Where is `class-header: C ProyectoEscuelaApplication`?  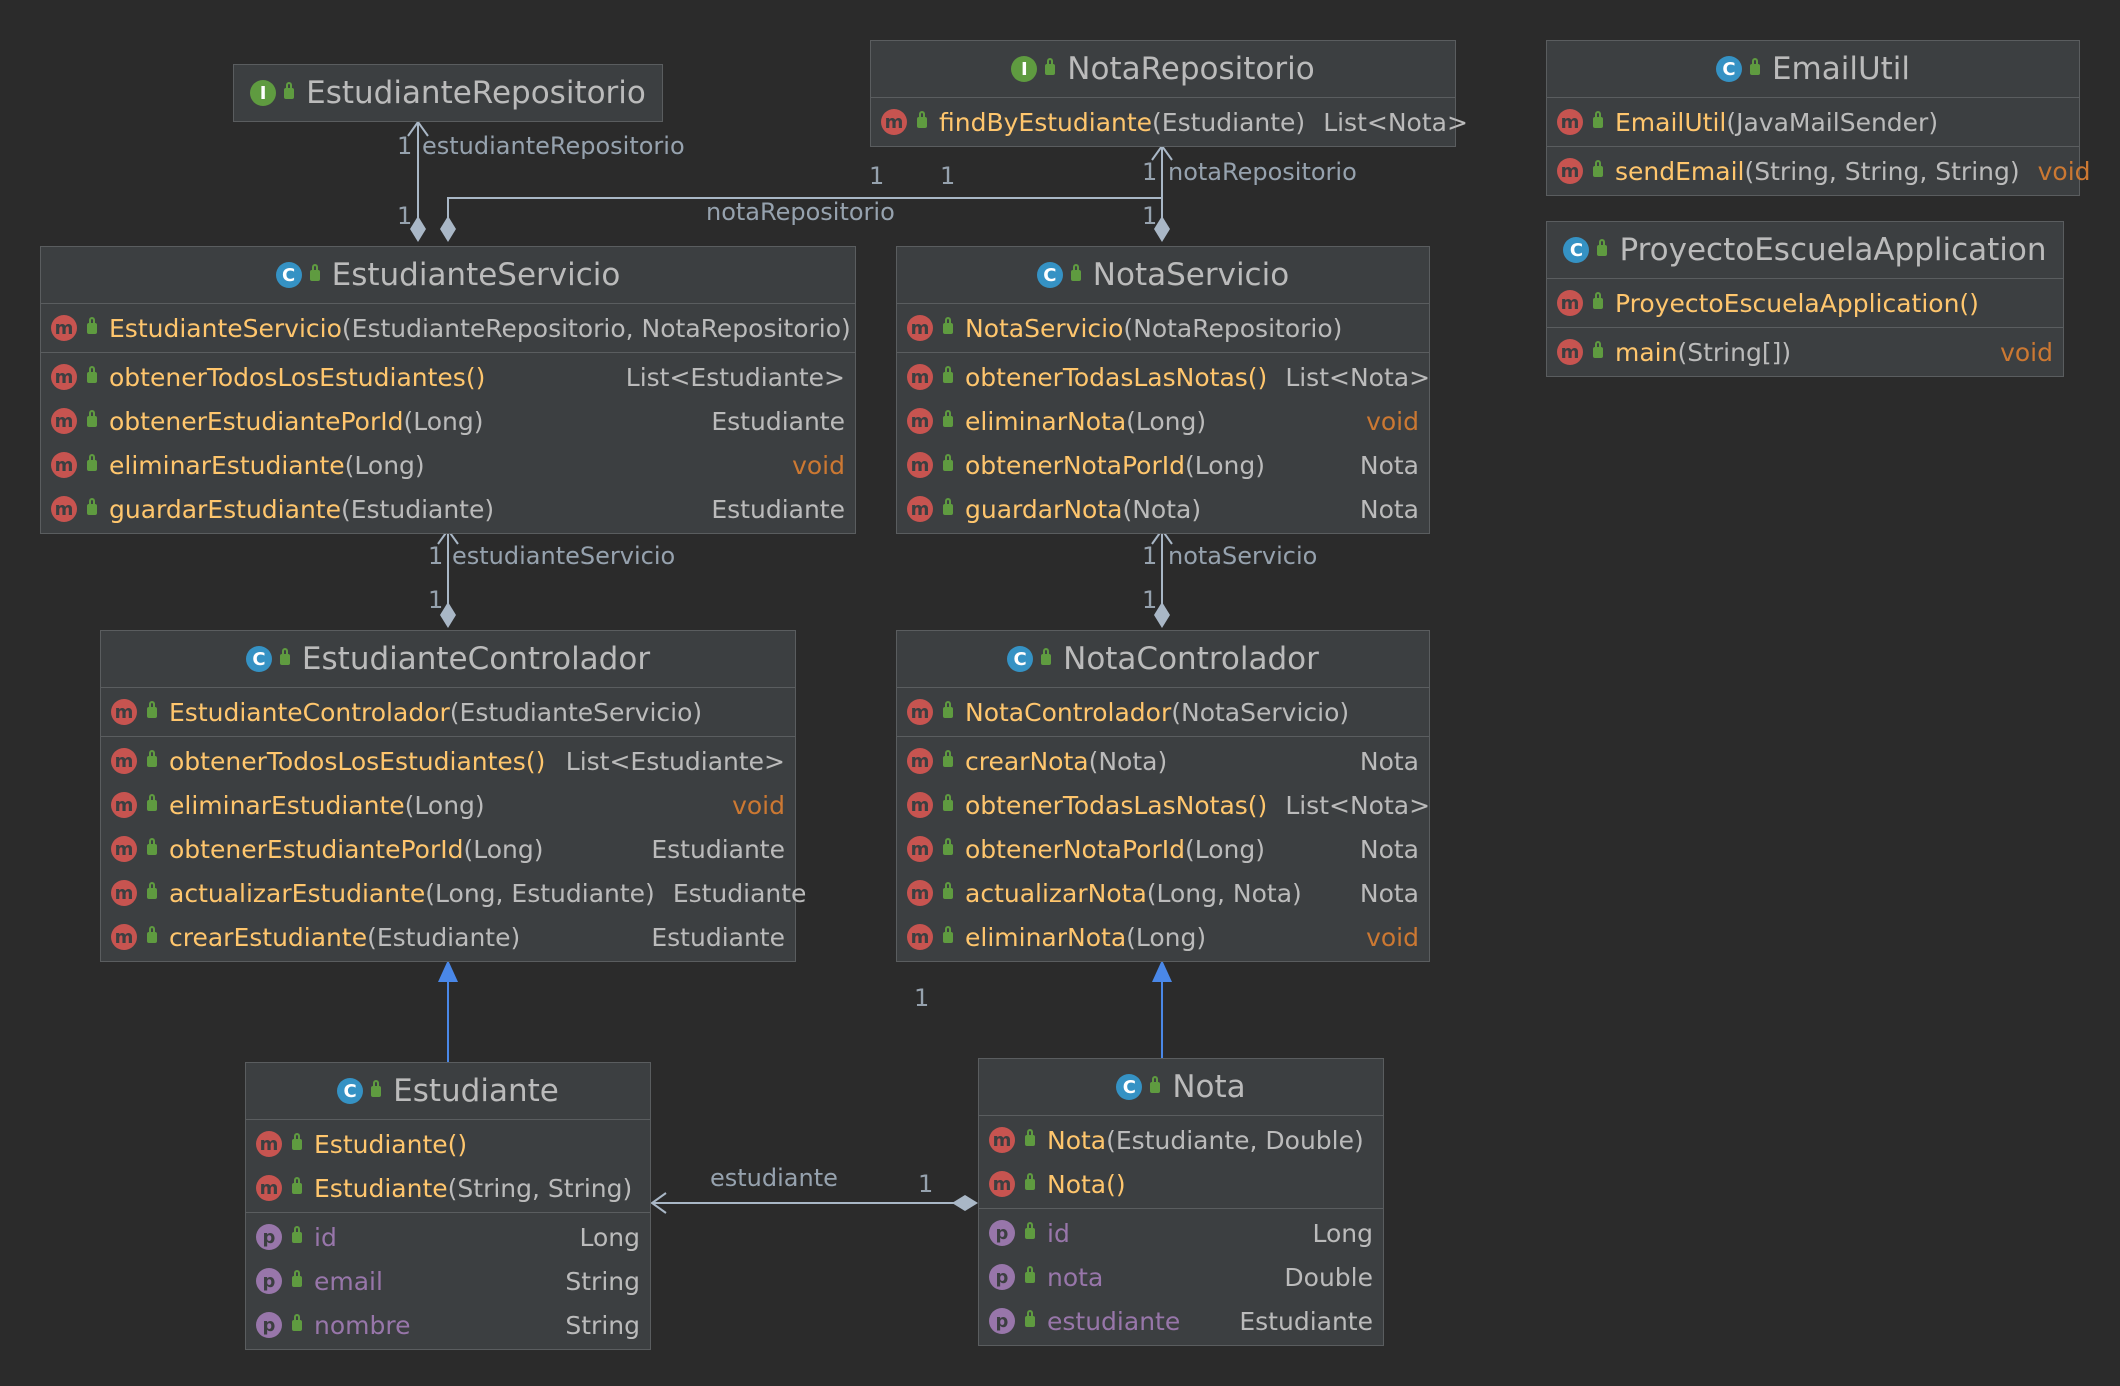
class-header: C ProyectoEscuelaApplication is located at coordinates (1805, 250).